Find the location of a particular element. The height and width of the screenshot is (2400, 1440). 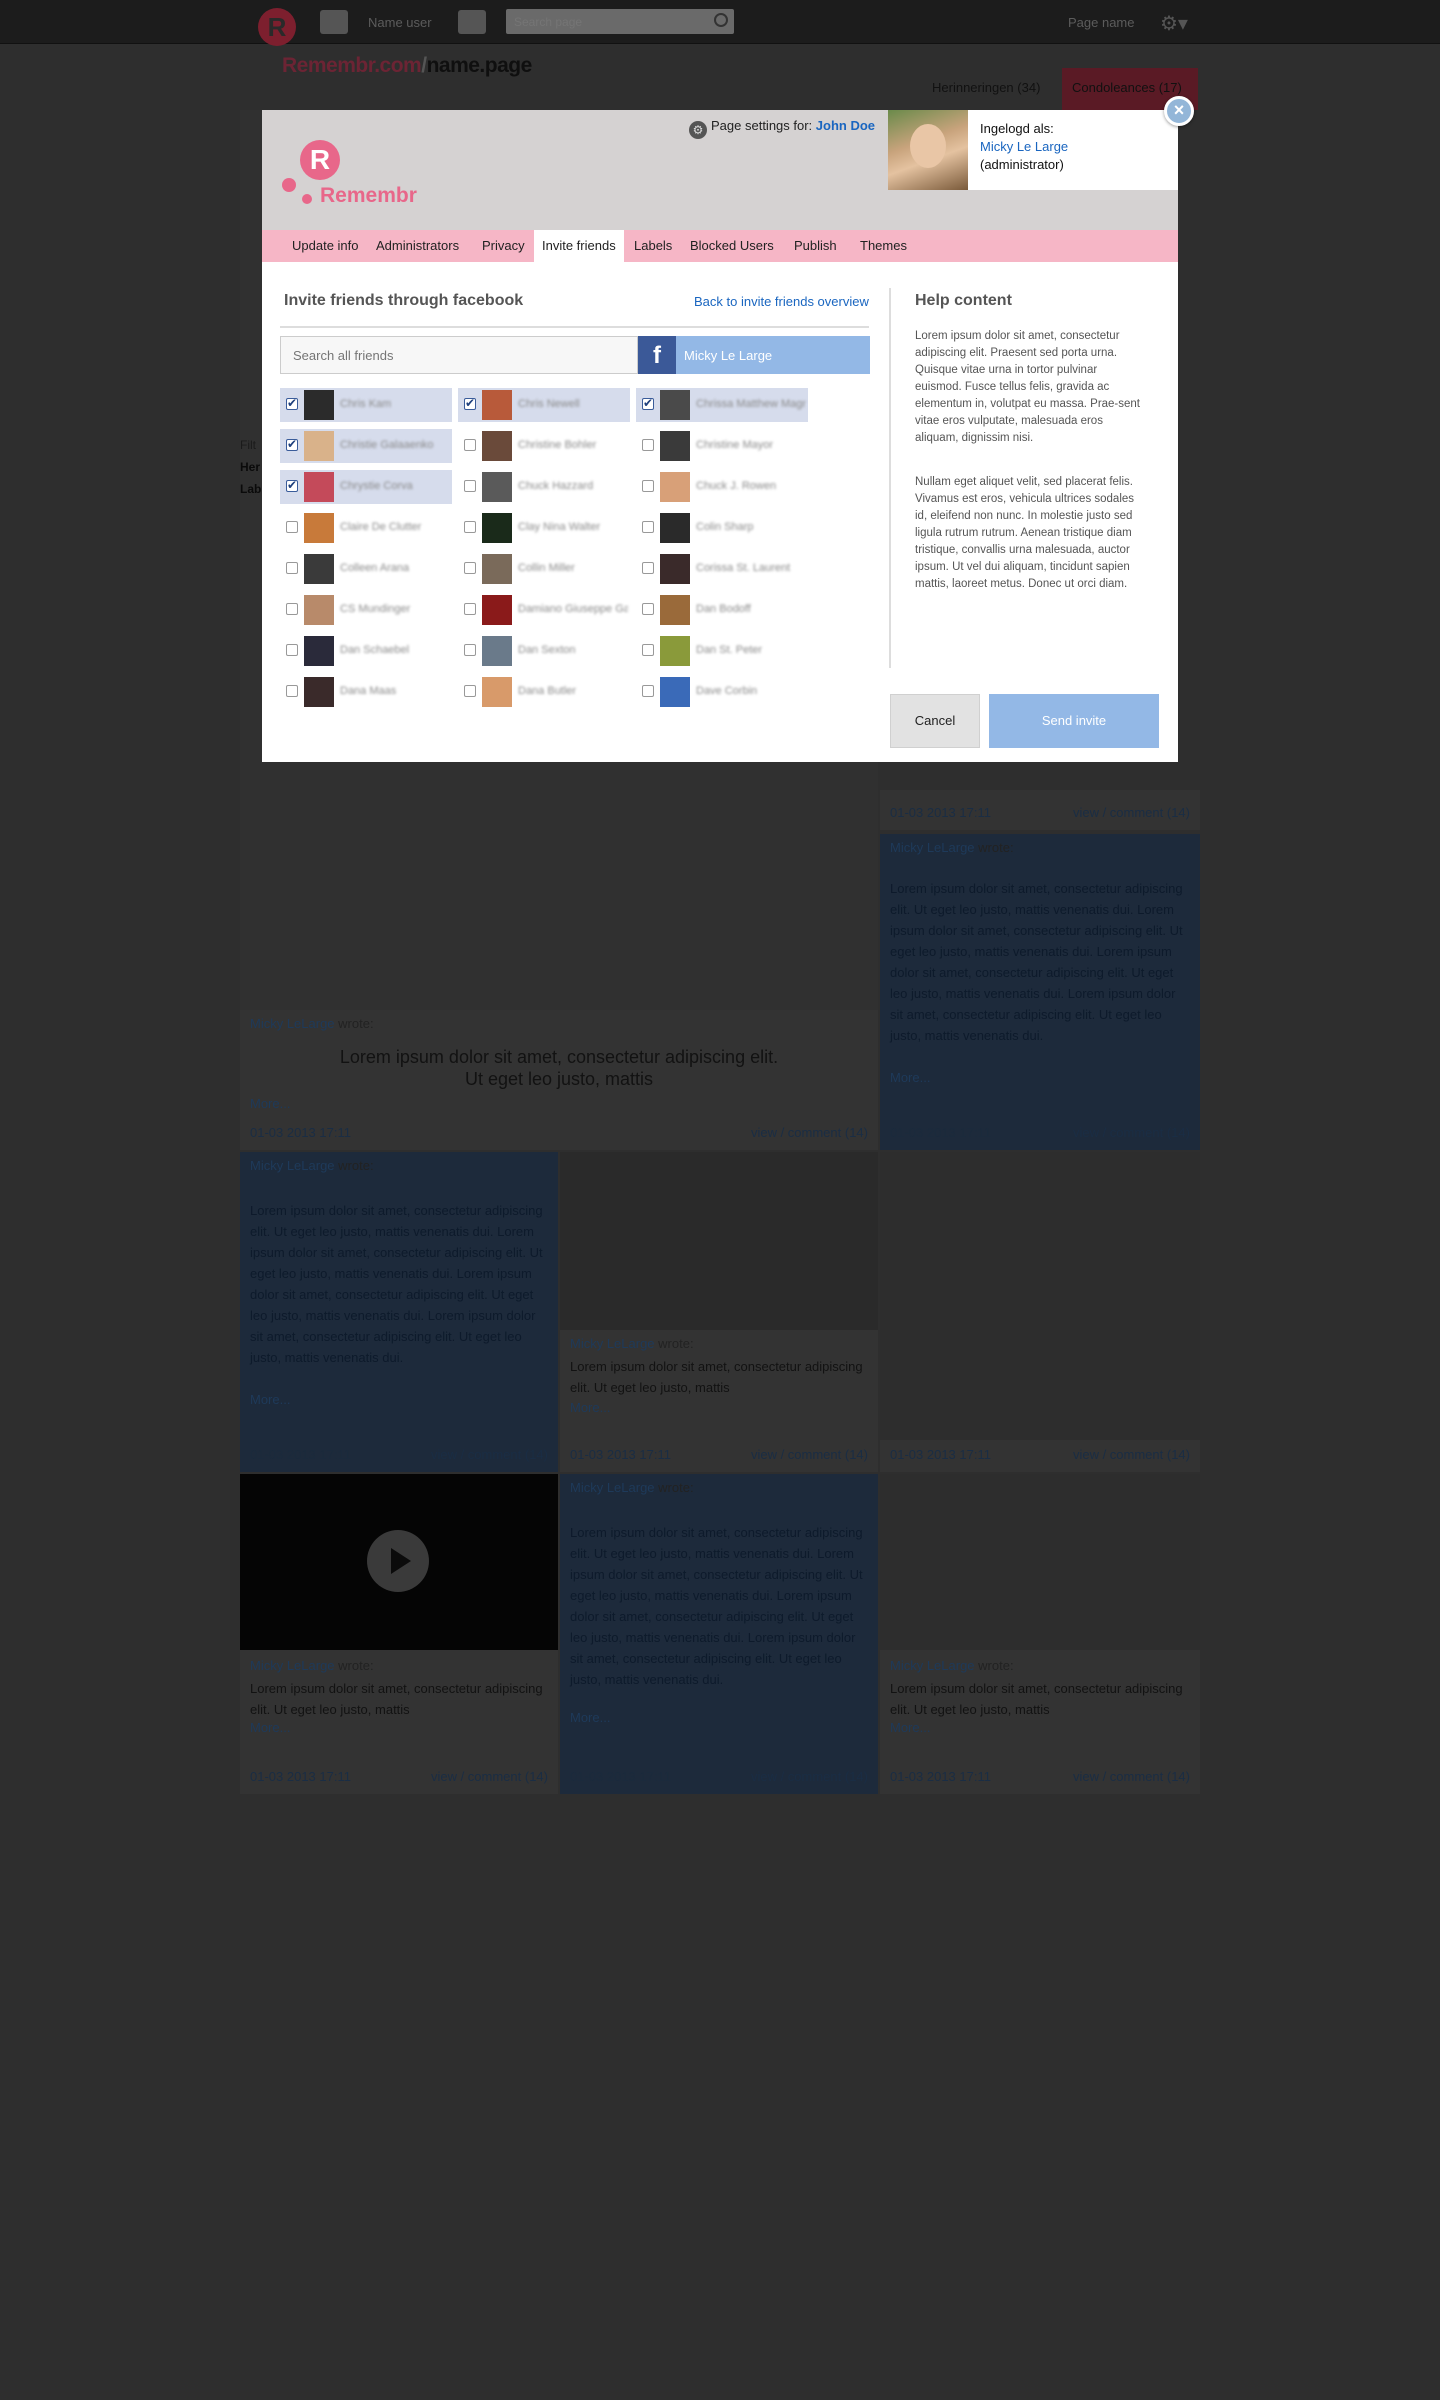

friend-item: Collin Miller is located at coordinates (544, 569).